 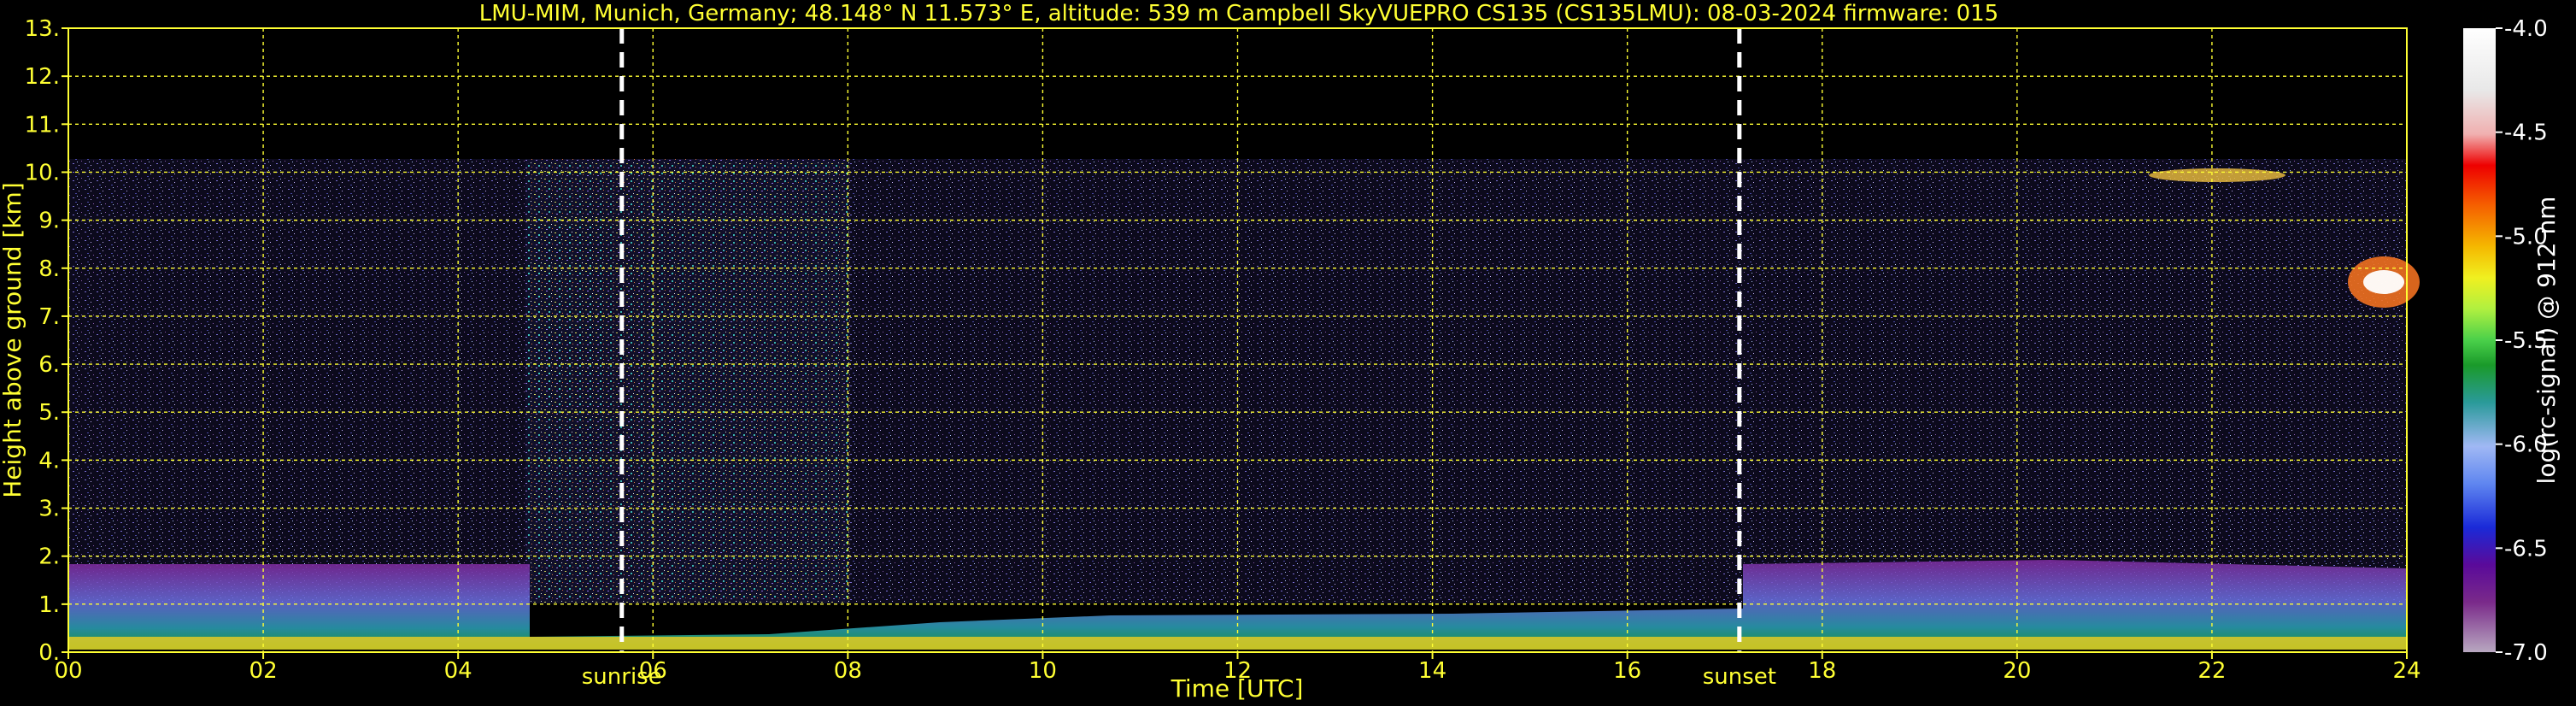 What do you see at coordinates (263, 671) in the screenshot?
I see `x-tick-label: 02` at bounding box center [263, 671].